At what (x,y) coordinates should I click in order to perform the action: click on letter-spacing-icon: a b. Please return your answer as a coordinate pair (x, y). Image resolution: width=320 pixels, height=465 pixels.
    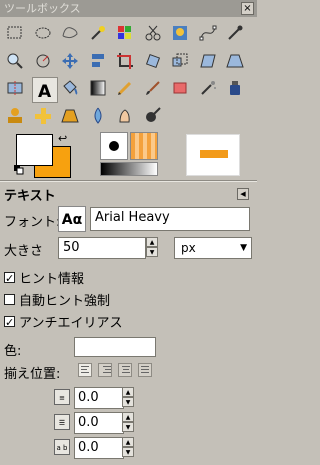
    Looking at the image, I should click on (62, 447).